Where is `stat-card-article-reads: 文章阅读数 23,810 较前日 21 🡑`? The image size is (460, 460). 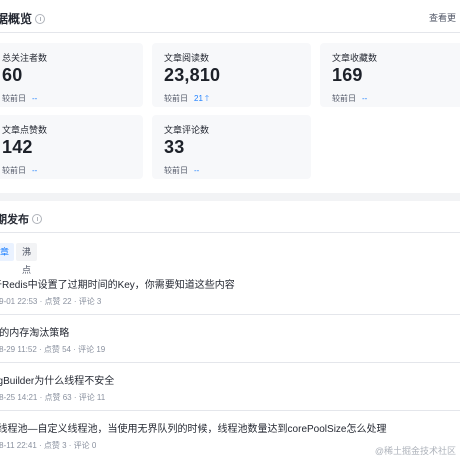 stat-card-article-reads: 文章阅读数 23,810 较前日 21 🡑 is located at coordinates (231, 75).